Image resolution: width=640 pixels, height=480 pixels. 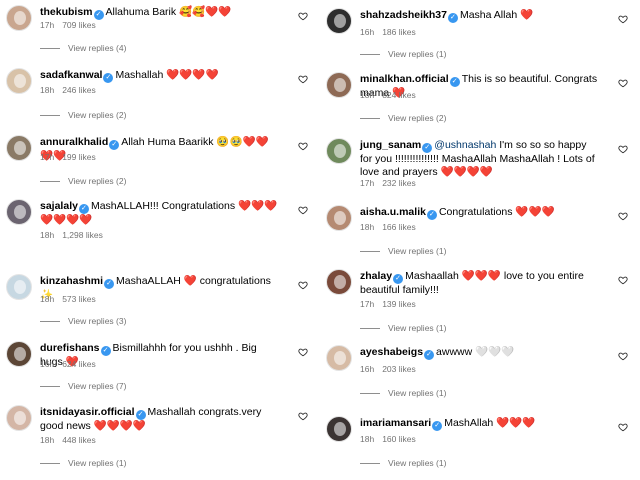 What do you see at coordinates (79, 364) in the screenshot?
I see `comment-likes: 624 likes` at bounding box center [79, 364].